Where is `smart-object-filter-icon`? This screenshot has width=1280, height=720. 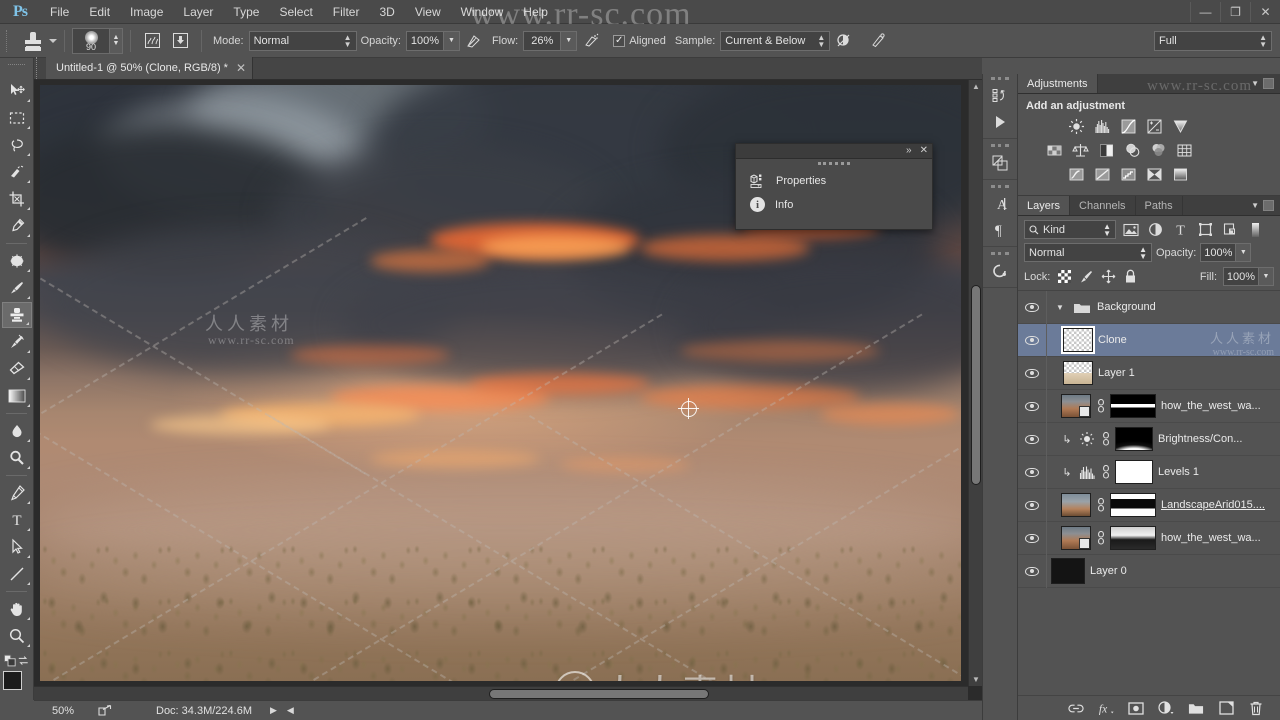
smart-object-filter-icon is located at coordinates (1230, 229).